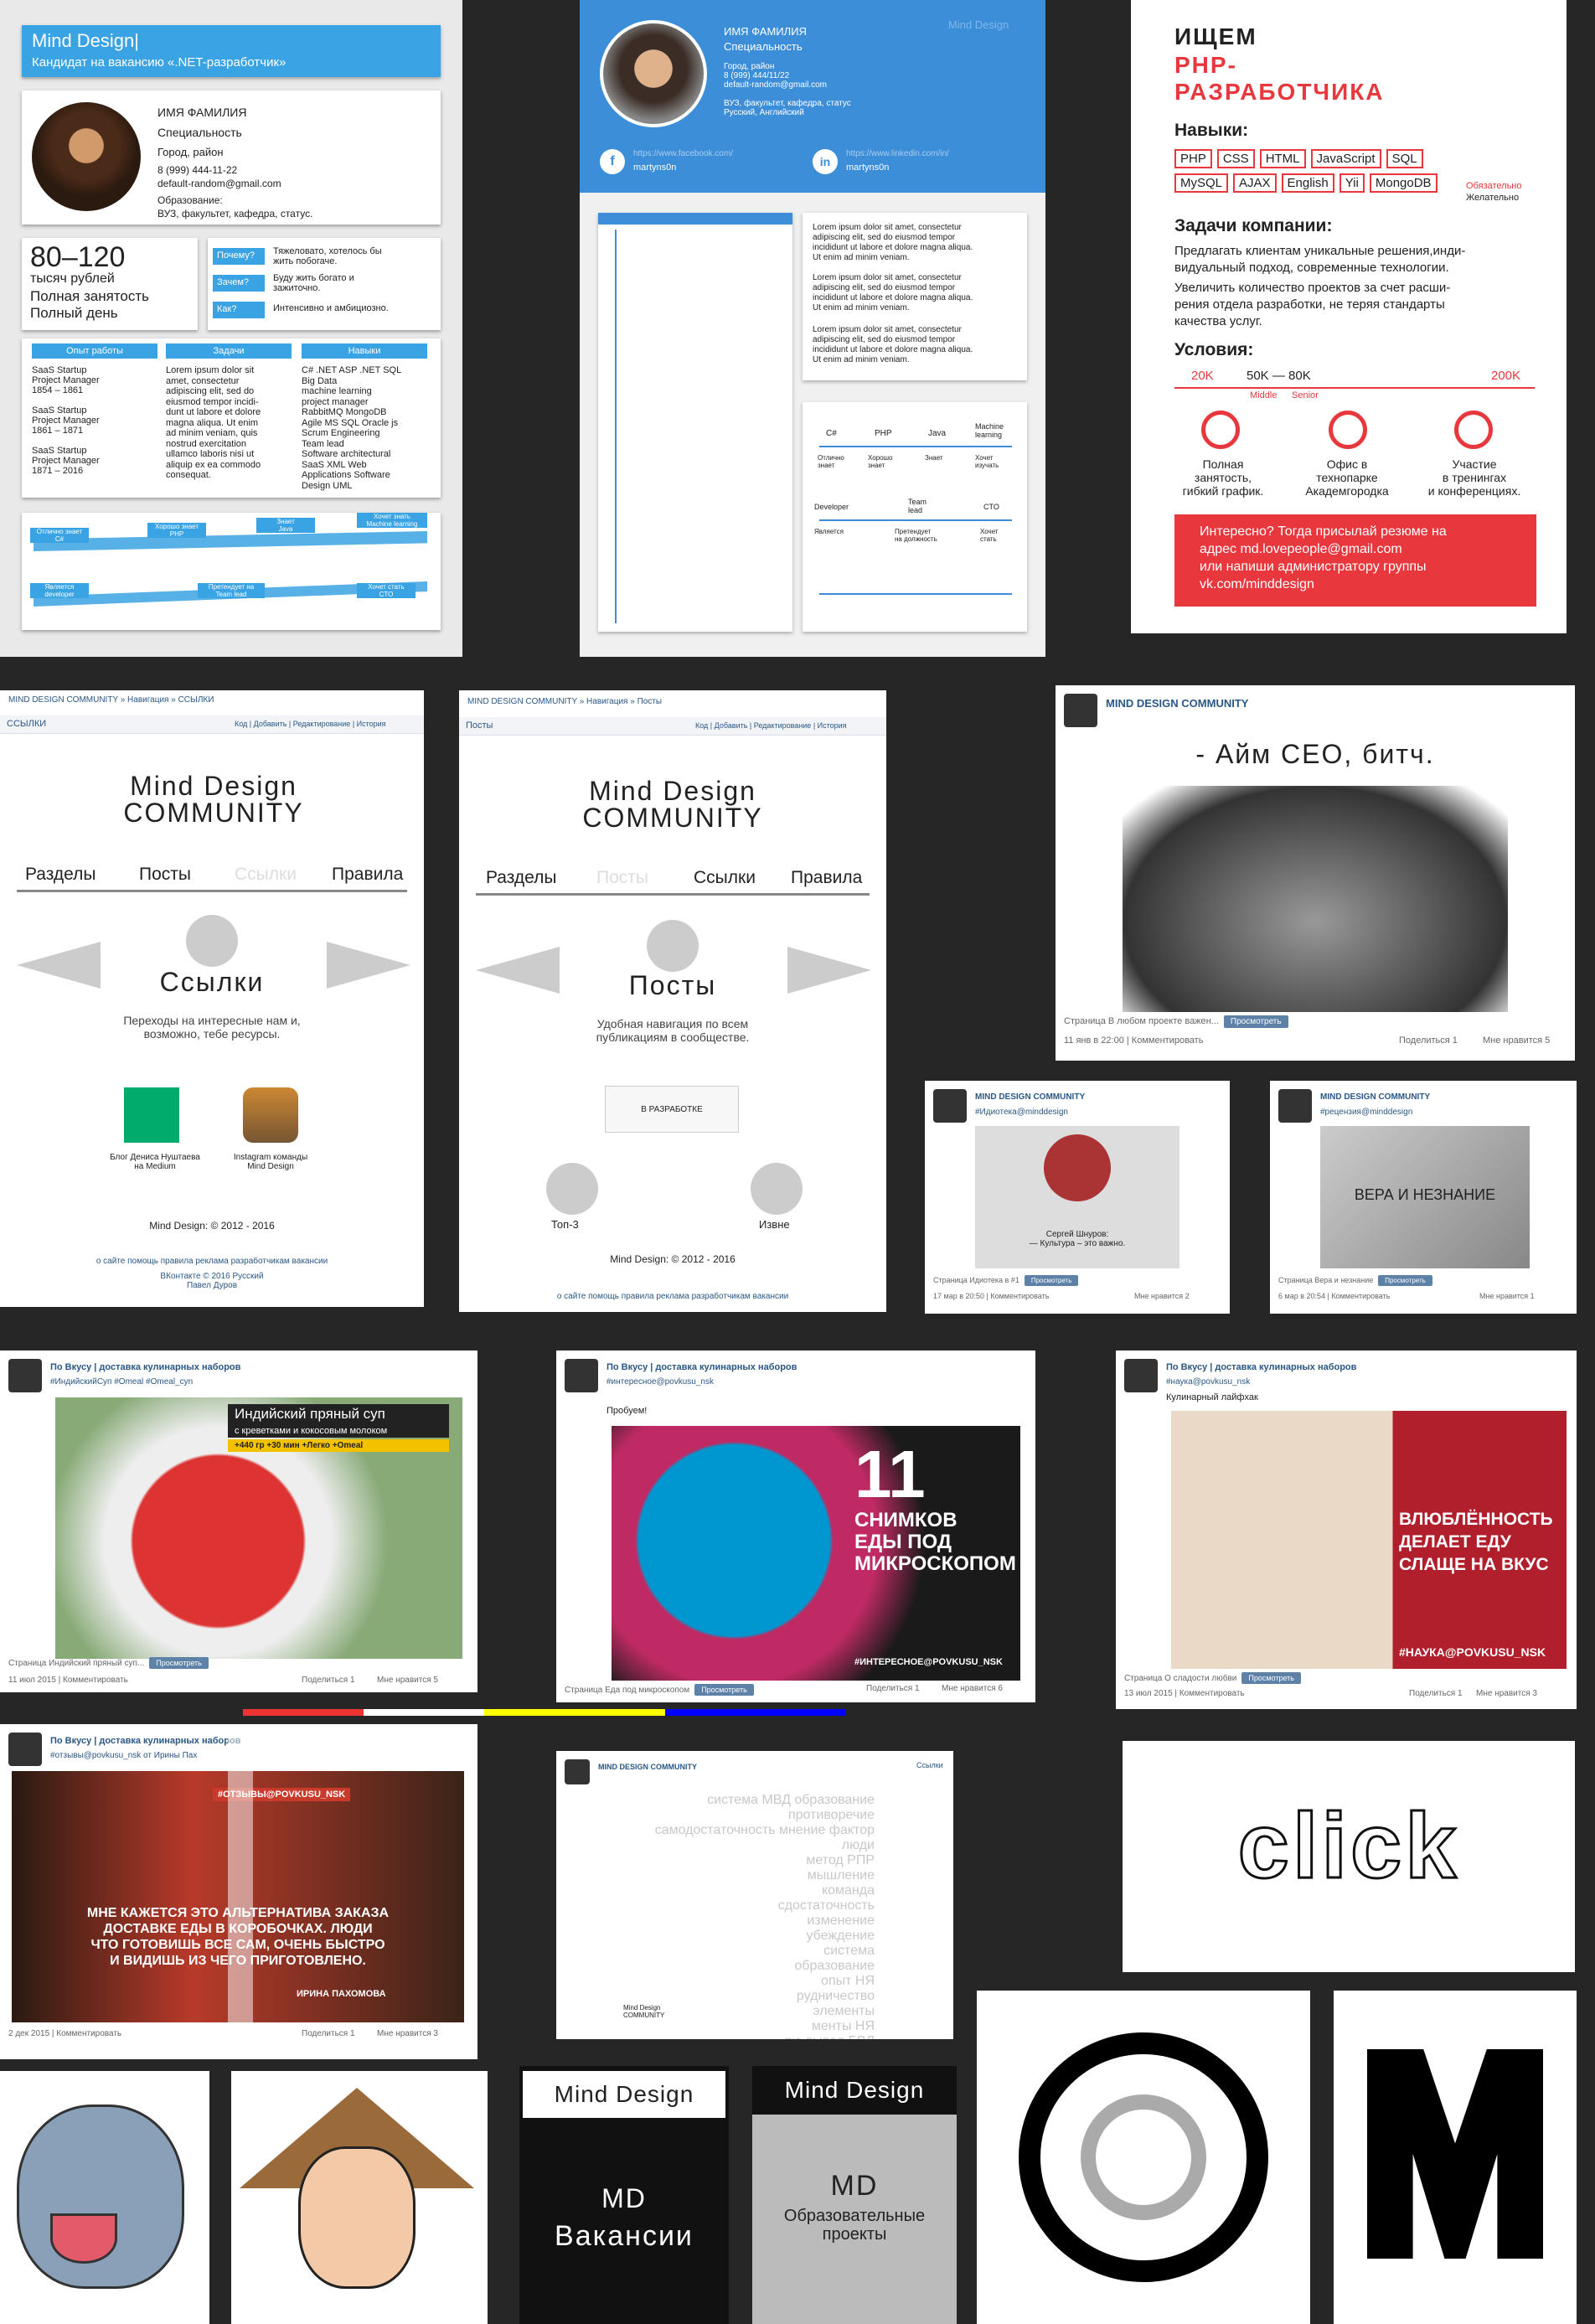 The image size is (1595, 2324). Describe the element at coordinates (151, 1115) in the screenshot. I see `medium-logo` at that location.